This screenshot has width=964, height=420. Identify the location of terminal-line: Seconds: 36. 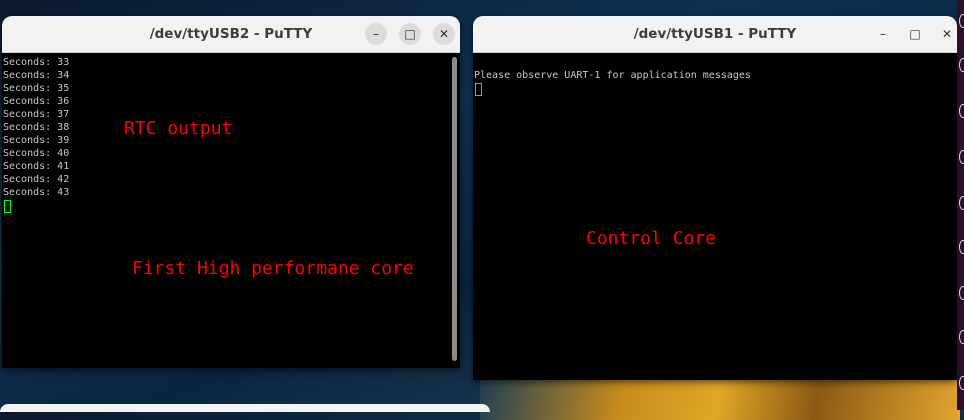
(36, 101).